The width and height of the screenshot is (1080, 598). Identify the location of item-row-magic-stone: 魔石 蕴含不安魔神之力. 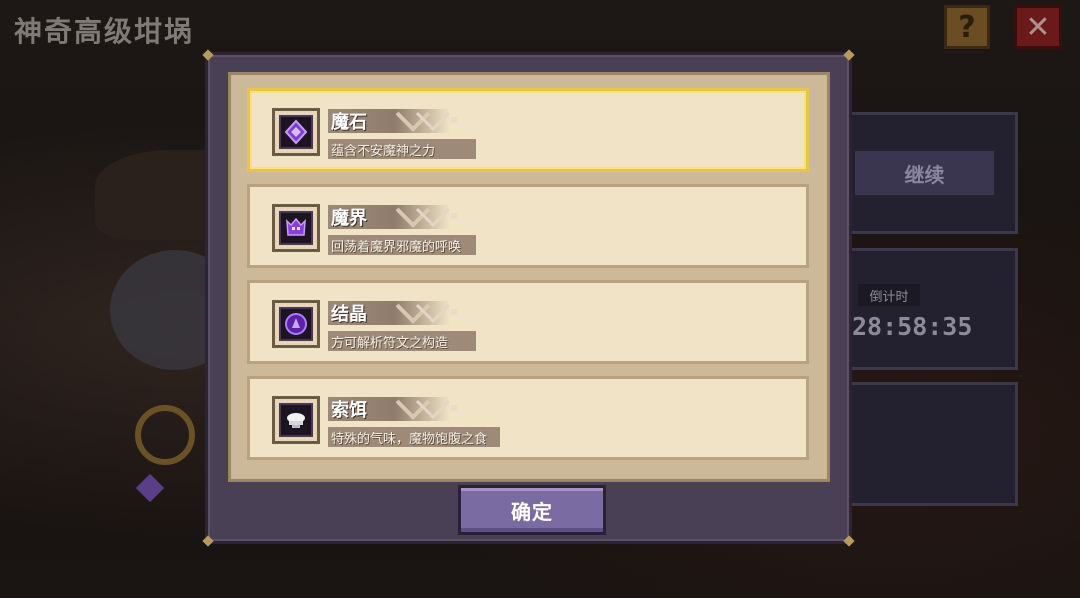
(528, 130).